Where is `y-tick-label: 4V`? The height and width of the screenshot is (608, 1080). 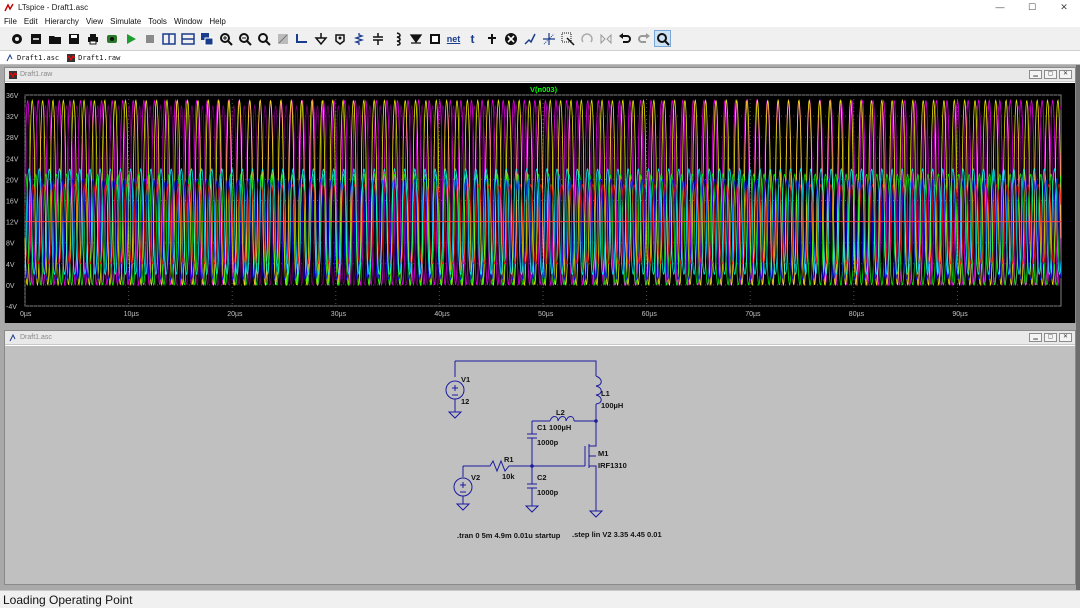
y-tick-label: 4V is located at coordinates (10, 265).